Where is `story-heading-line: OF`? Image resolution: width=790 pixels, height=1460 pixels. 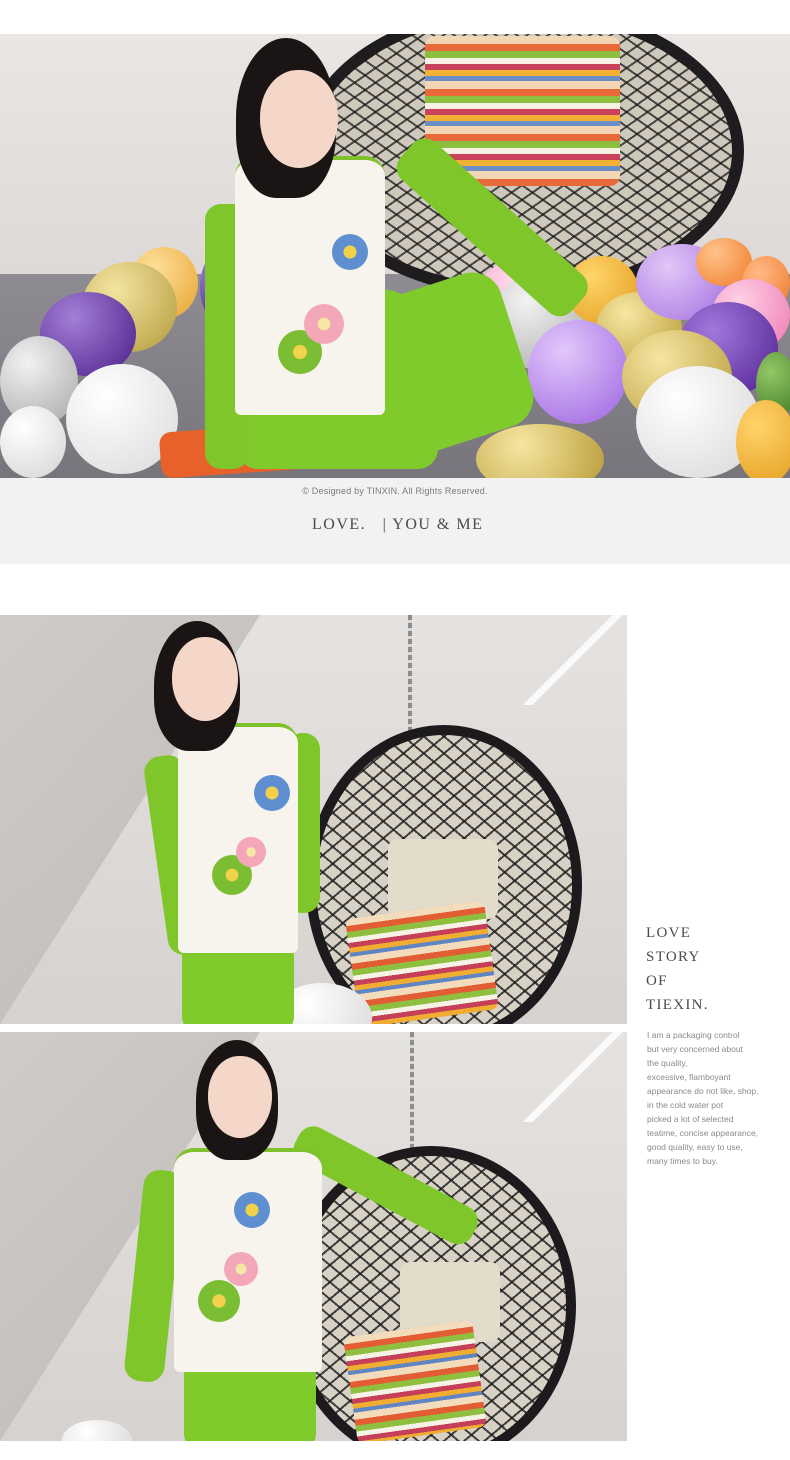 story-heading-line: OF is located at coordinates (657, 981).